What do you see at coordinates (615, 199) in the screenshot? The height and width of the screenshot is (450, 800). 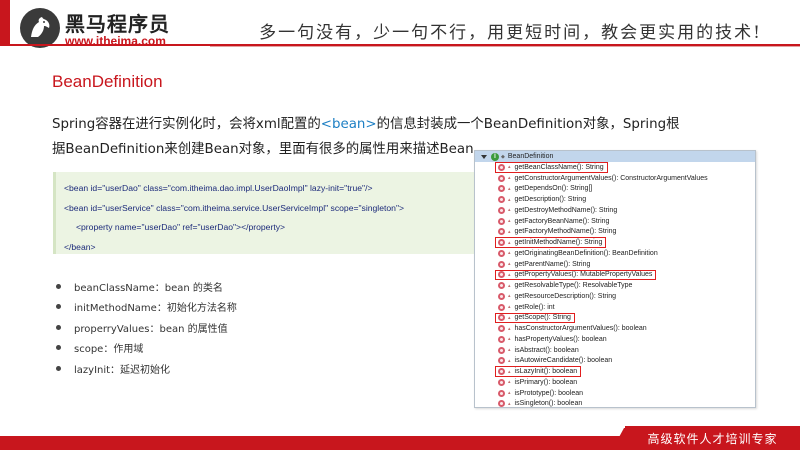 I see `outline-method-row: ▴ getDescription(): String` at bounding box center [615, 199].